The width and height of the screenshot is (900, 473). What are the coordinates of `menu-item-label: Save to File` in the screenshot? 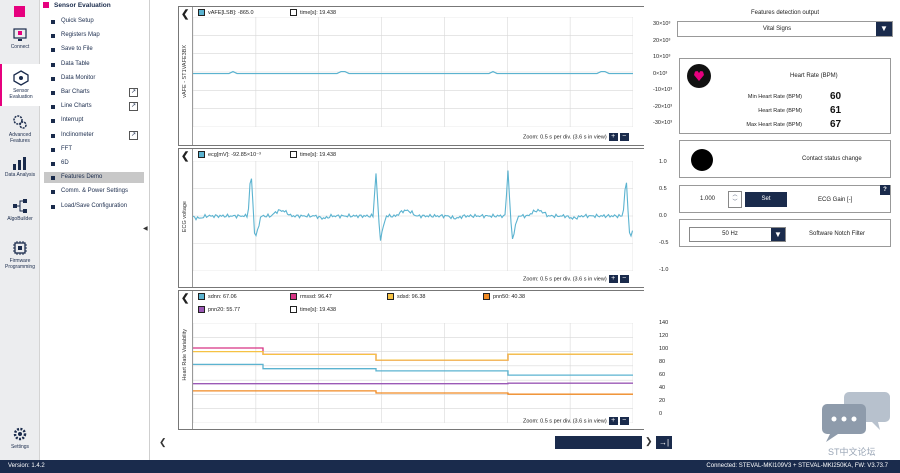 It's located at (77, 49).